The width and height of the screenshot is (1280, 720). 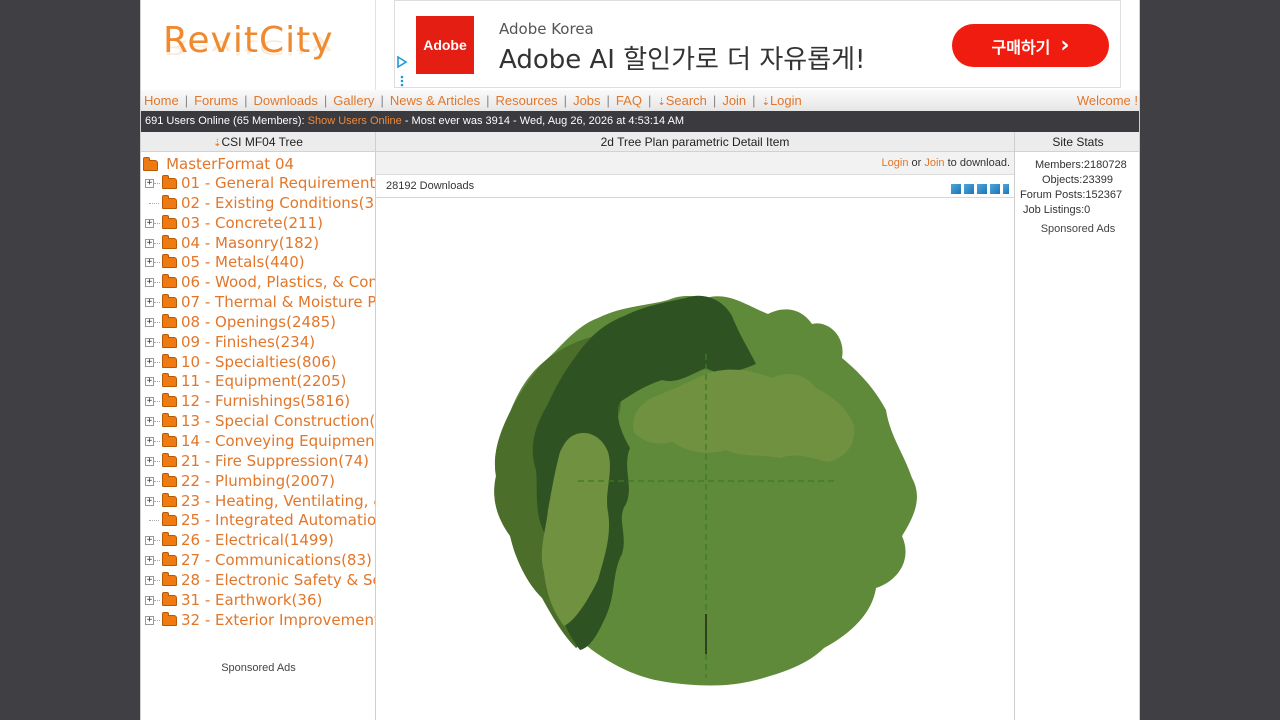 I want to click on tree-item: 25 - Integrated Automation, so click(x=258, y=520).